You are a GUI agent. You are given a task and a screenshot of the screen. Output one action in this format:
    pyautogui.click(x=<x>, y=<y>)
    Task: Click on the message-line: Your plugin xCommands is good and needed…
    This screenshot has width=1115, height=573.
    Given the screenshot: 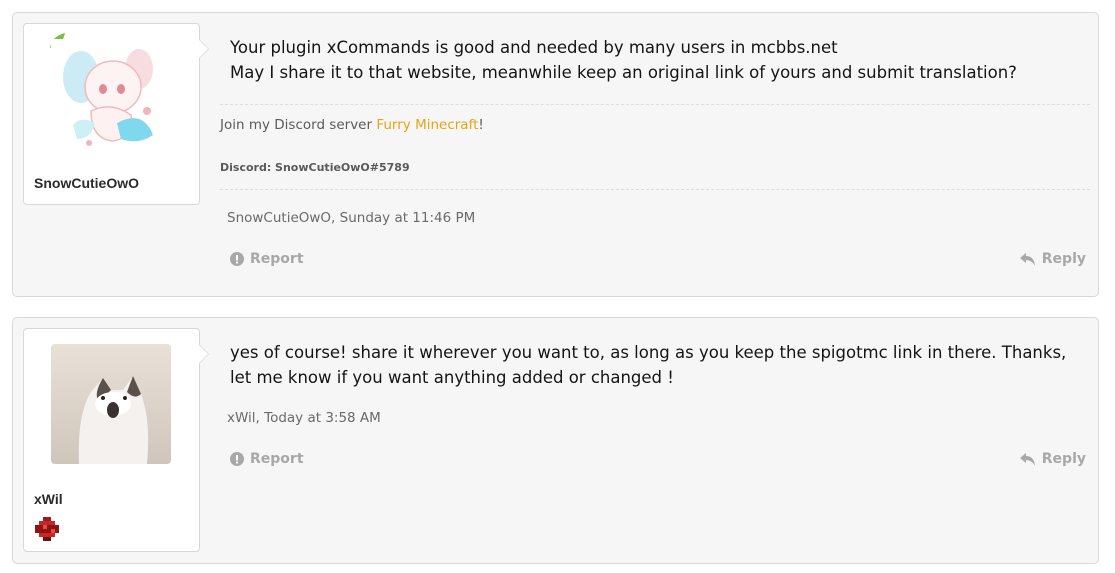 What is the action you would take?
    pyautogui.click(x=534, y=47)
    